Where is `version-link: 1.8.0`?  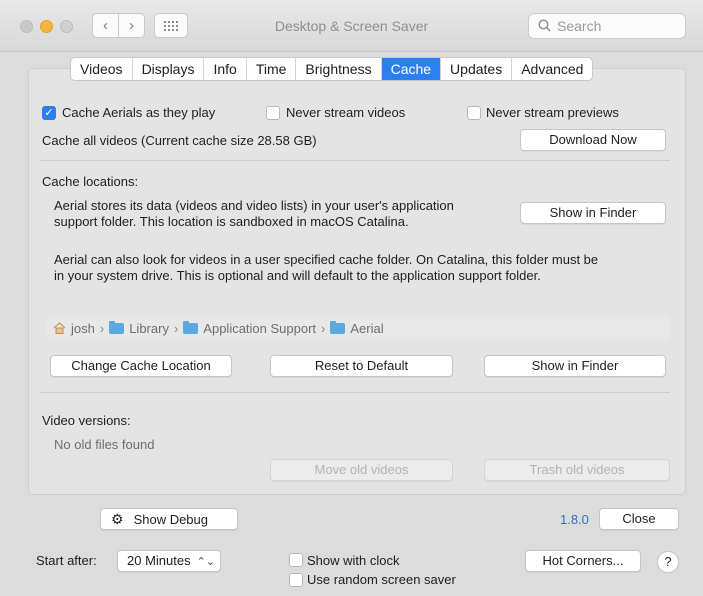
version-link: 1.8.0 is located at coordinates (574, 520).